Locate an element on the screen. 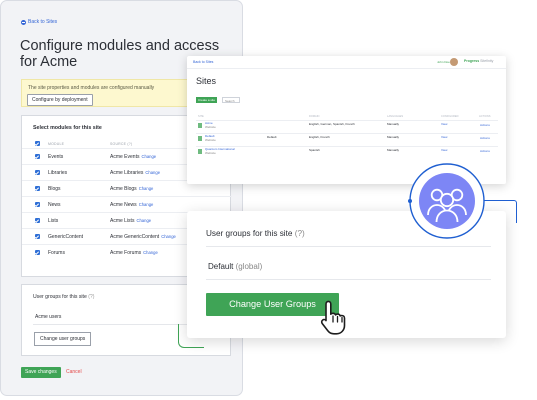 The width and height of the screenshot is (537, 400). module-source: Acme Lists Change is located at coordinates (130, 221).